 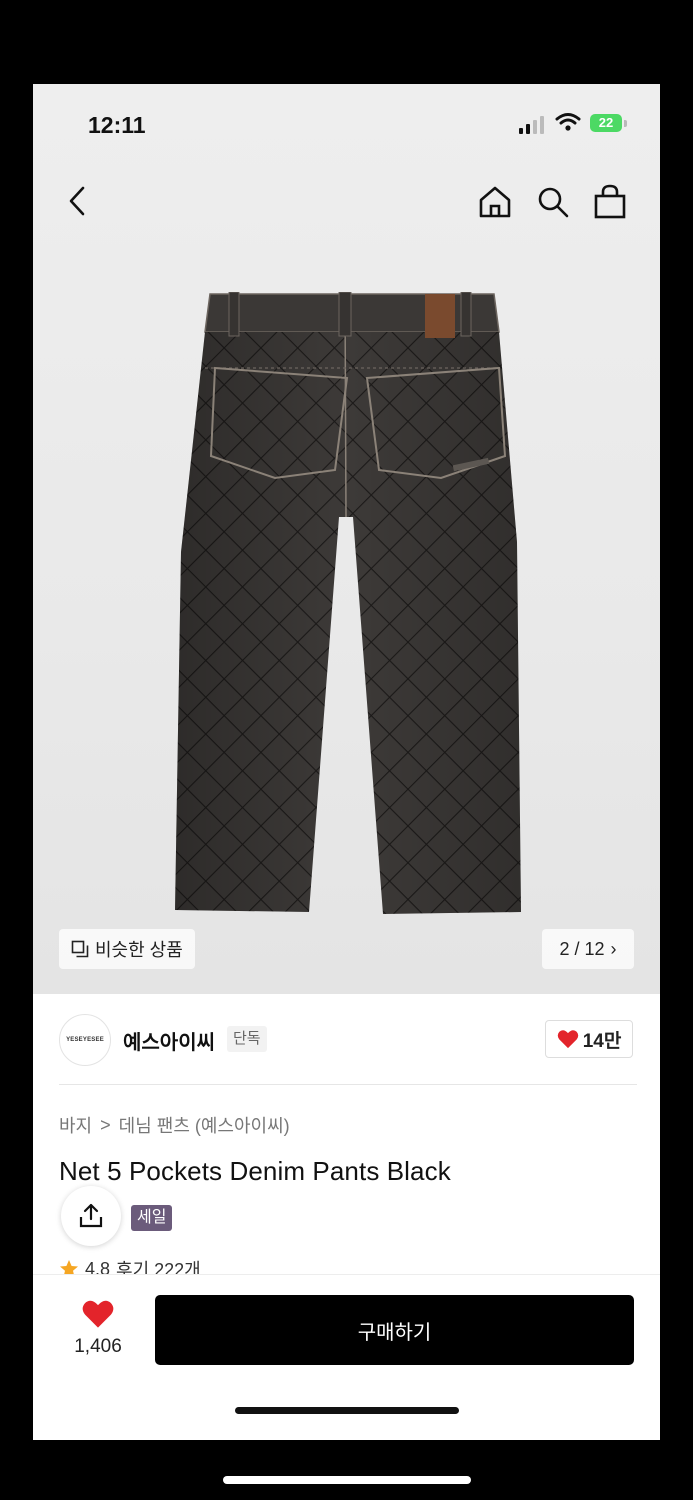 What do you see at coordinates (602, 1041) in the screenshot?
I see `brand-like-count: 14만` at bounding box center [602, 1041].